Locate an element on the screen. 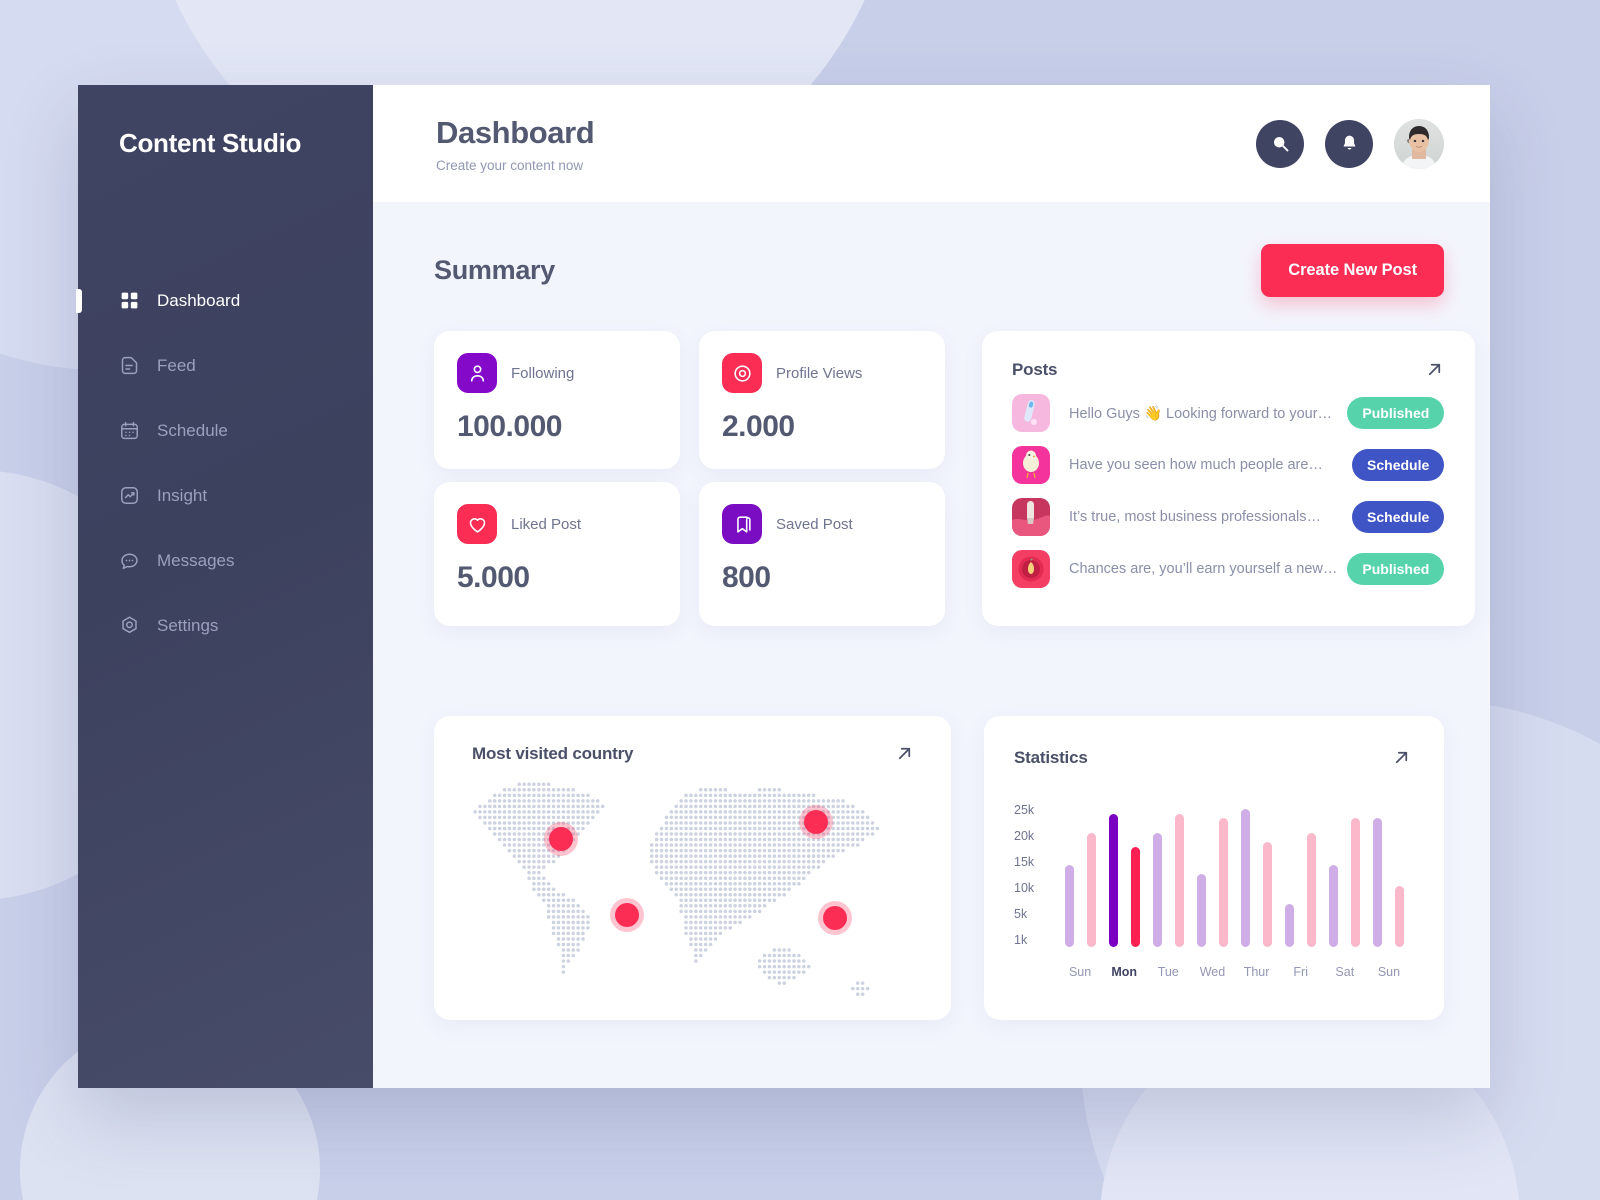  stat-card-header: Liked Post is located at coordinates (557, 524).